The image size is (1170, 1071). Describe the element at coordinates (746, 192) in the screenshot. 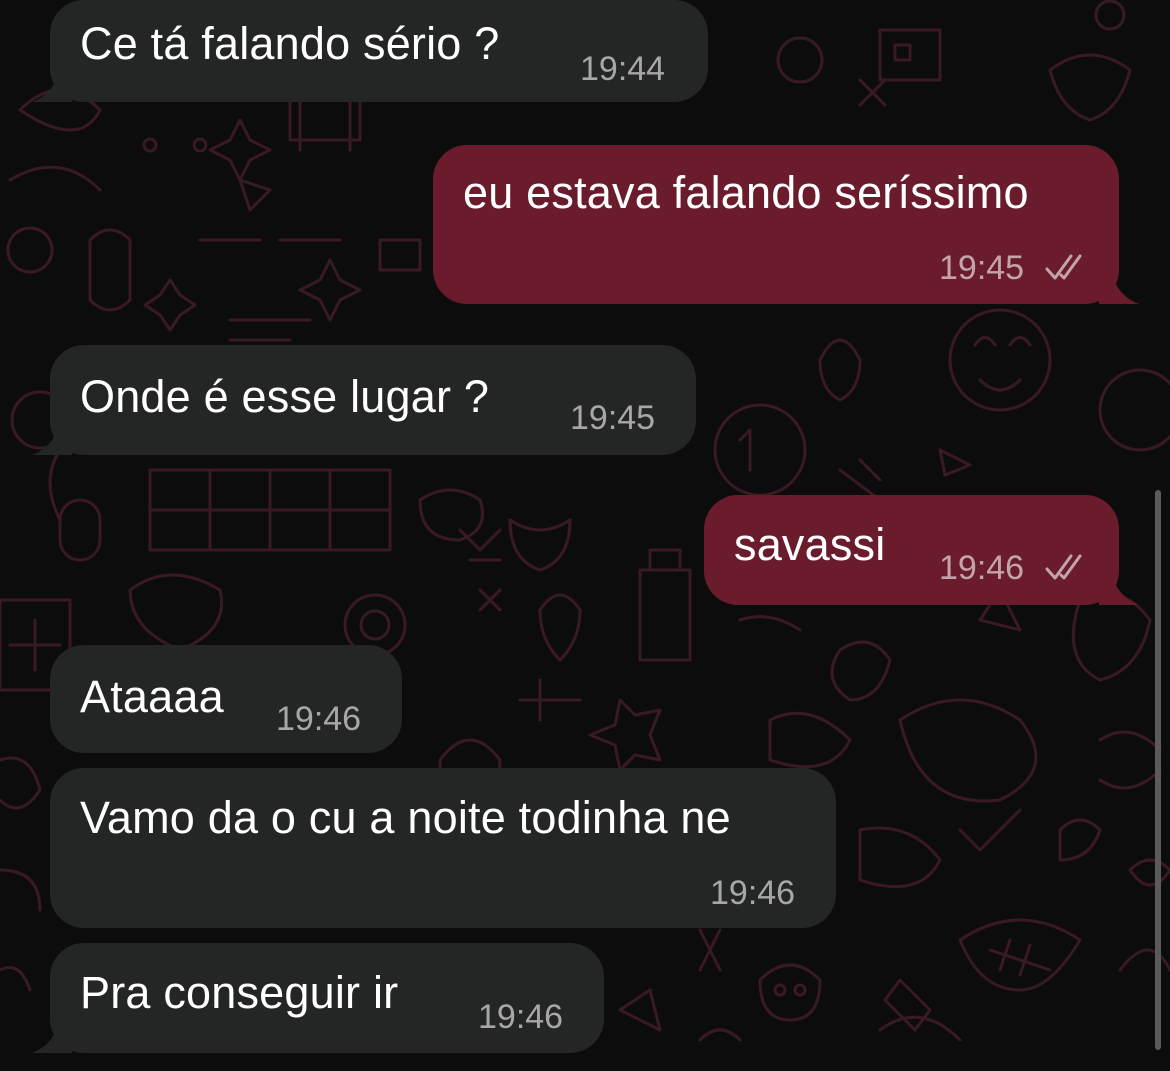

I see `message-text: eu estava falando seríssimo` at that location.